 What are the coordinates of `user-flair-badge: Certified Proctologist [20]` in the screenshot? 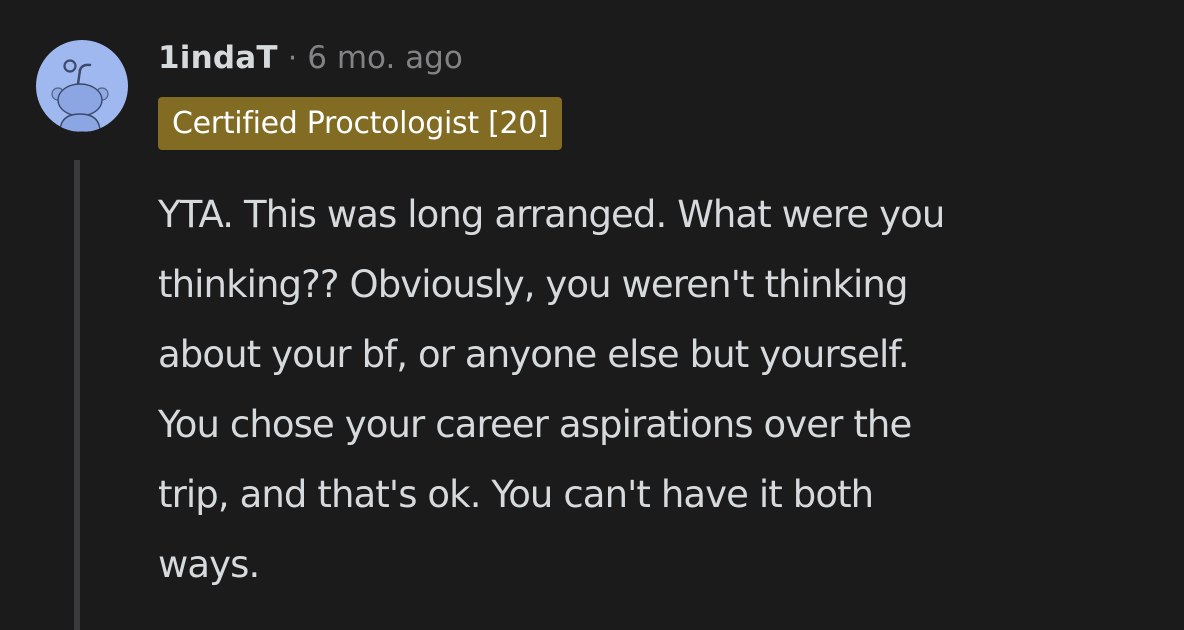 It's located at (360, 123).